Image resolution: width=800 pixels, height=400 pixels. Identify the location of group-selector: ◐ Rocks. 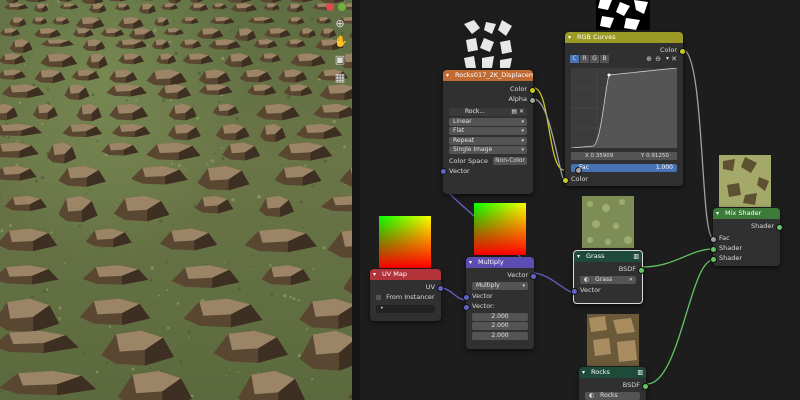
(612, 395).